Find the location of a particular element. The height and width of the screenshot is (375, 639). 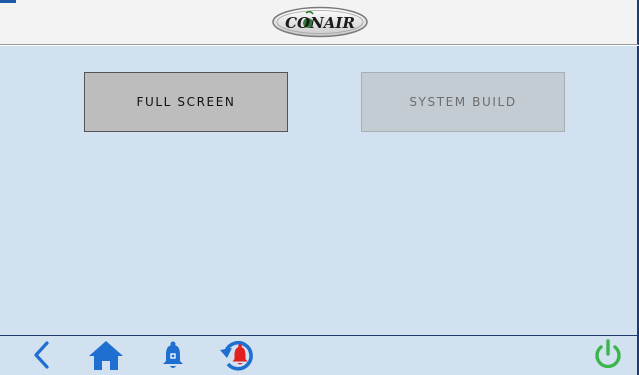

footer-bar is located at coordinates (319, 355).